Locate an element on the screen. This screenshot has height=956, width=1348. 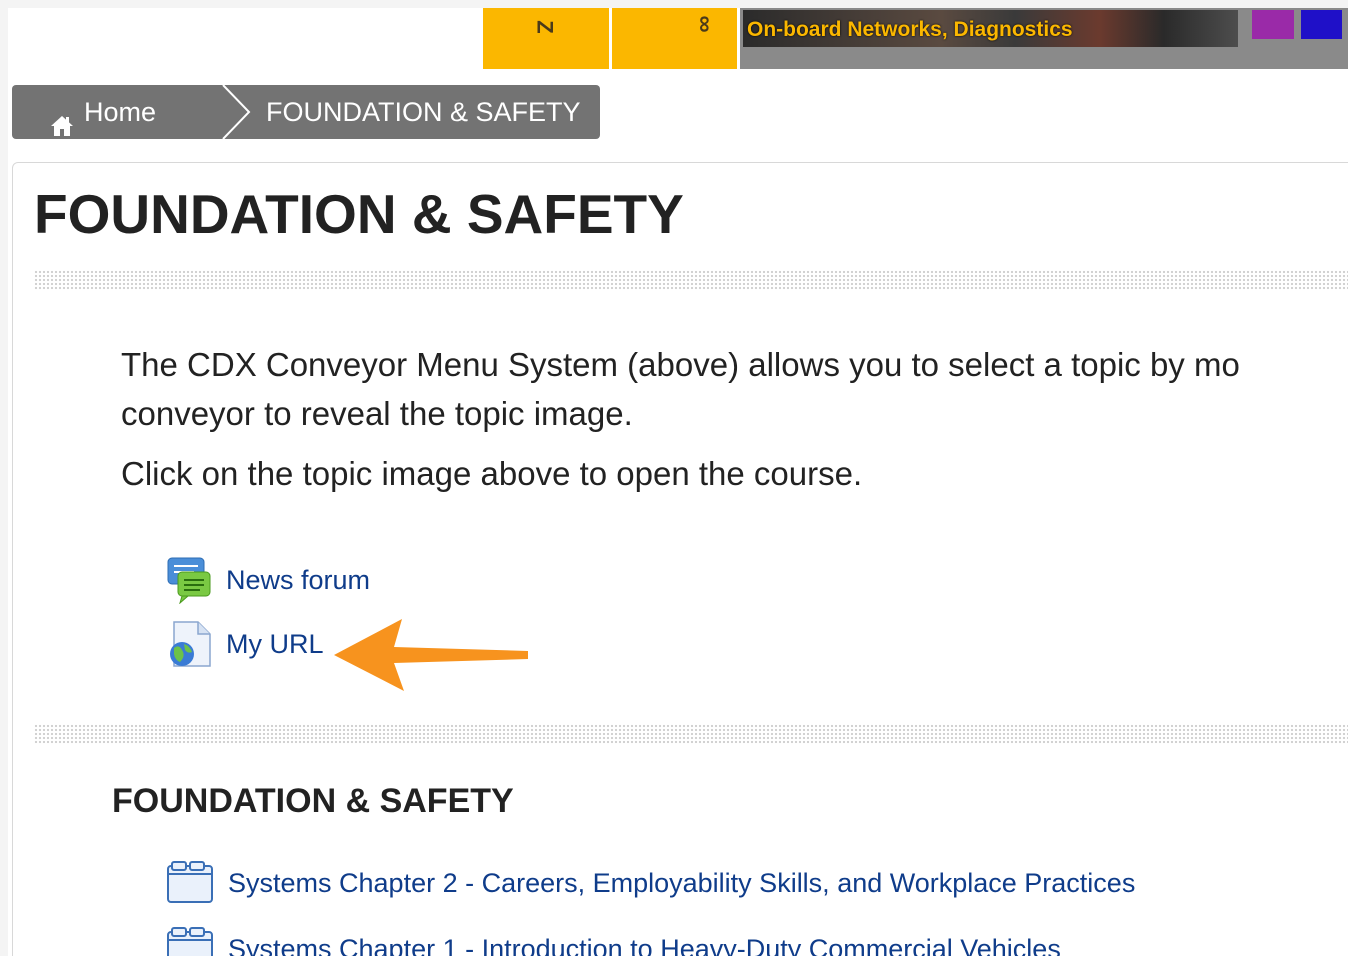
activity-news-forum: News forum is located at coordinates (268, 580).